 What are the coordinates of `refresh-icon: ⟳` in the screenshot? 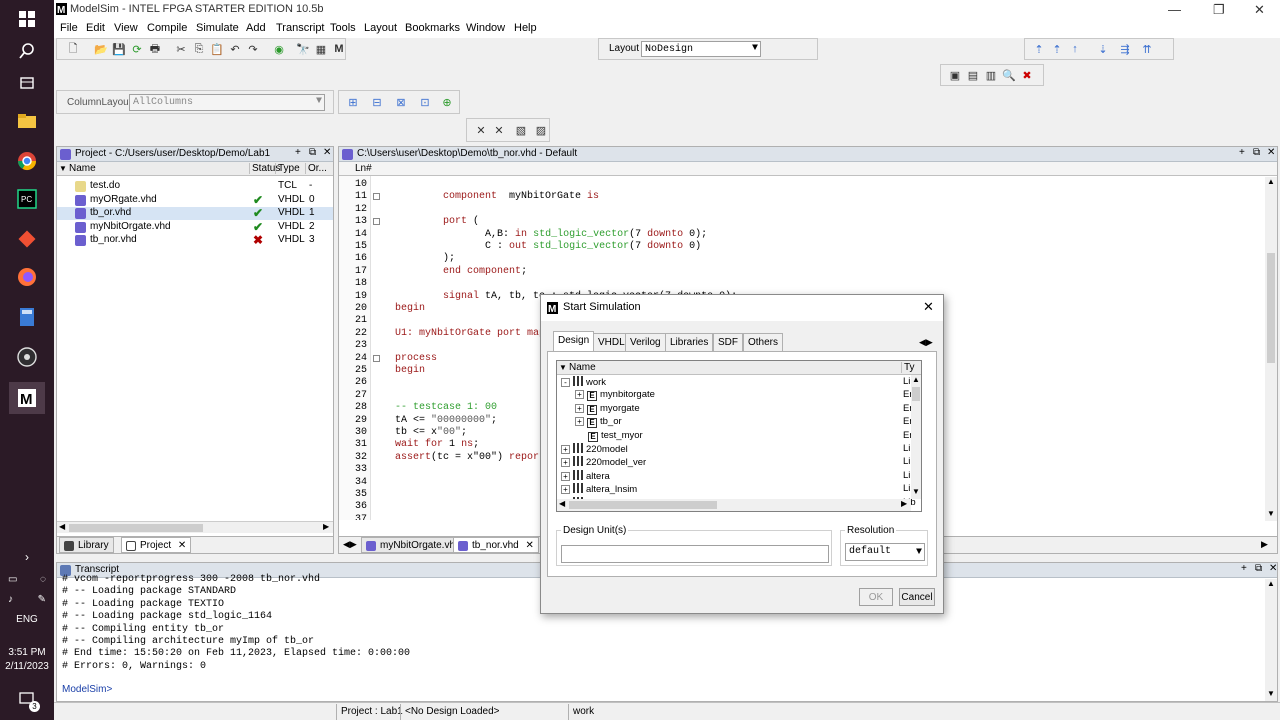 It's located at (137, 49).